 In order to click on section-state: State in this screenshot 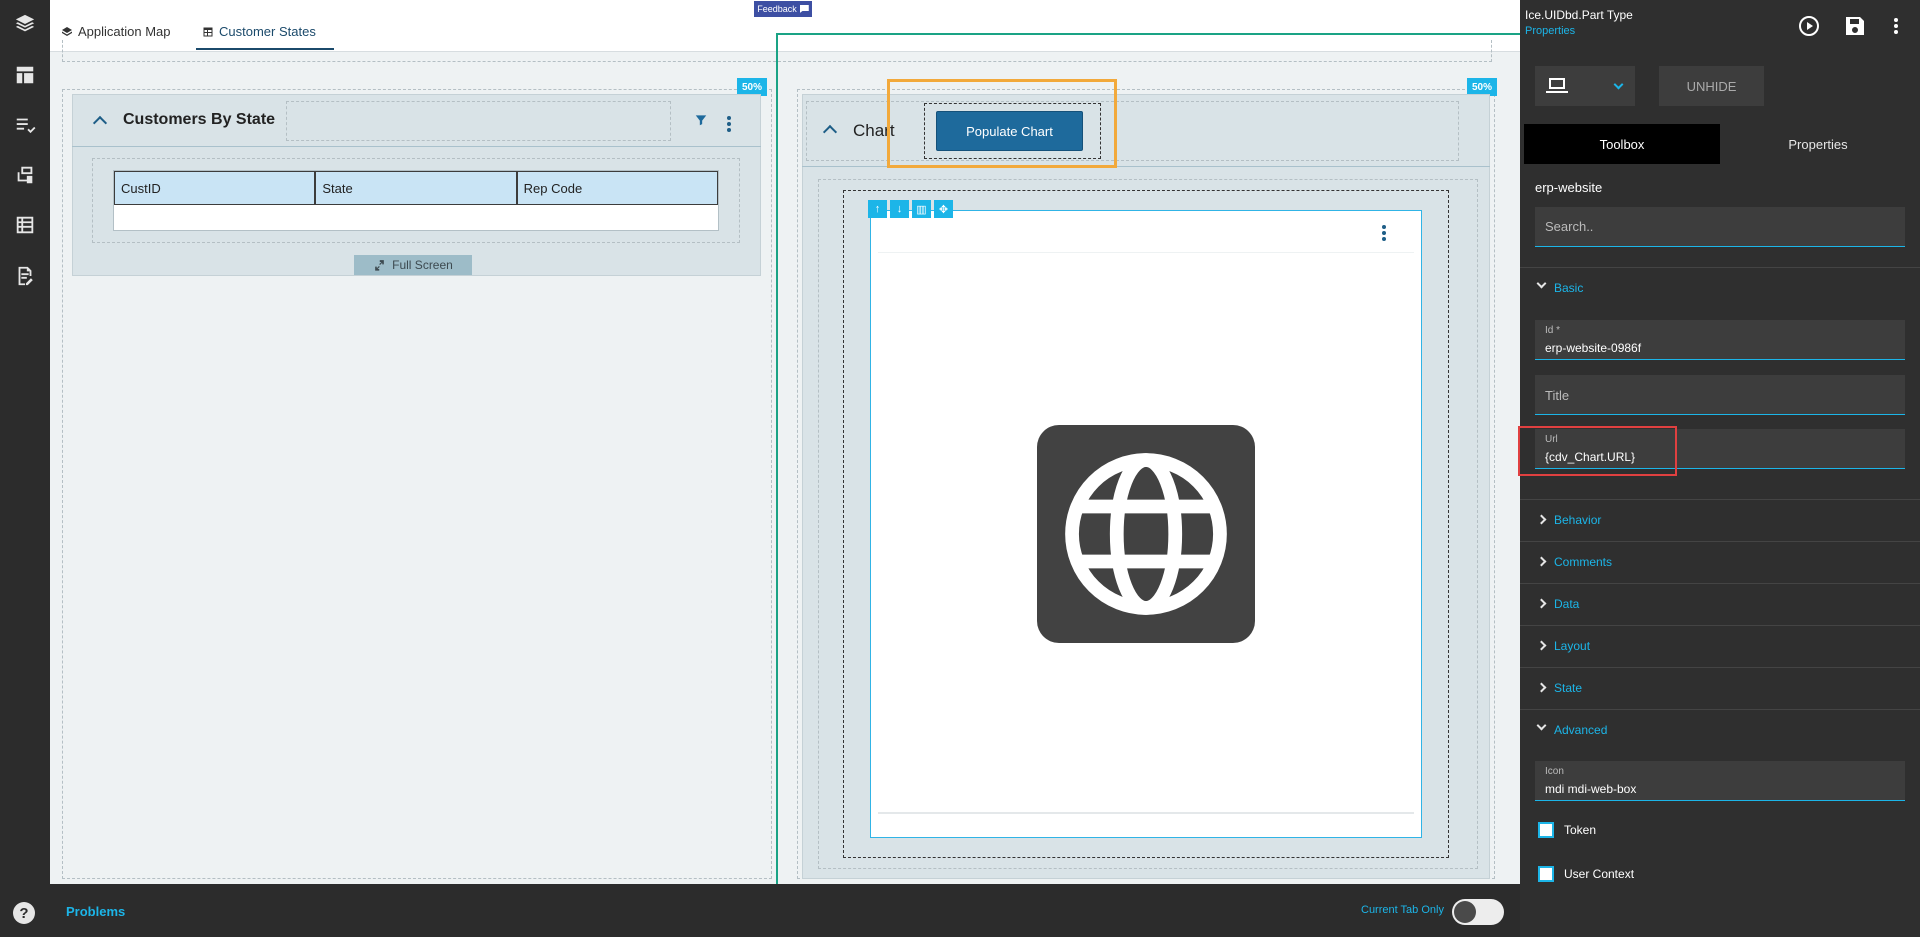, I will do `click(1720, 688)`.